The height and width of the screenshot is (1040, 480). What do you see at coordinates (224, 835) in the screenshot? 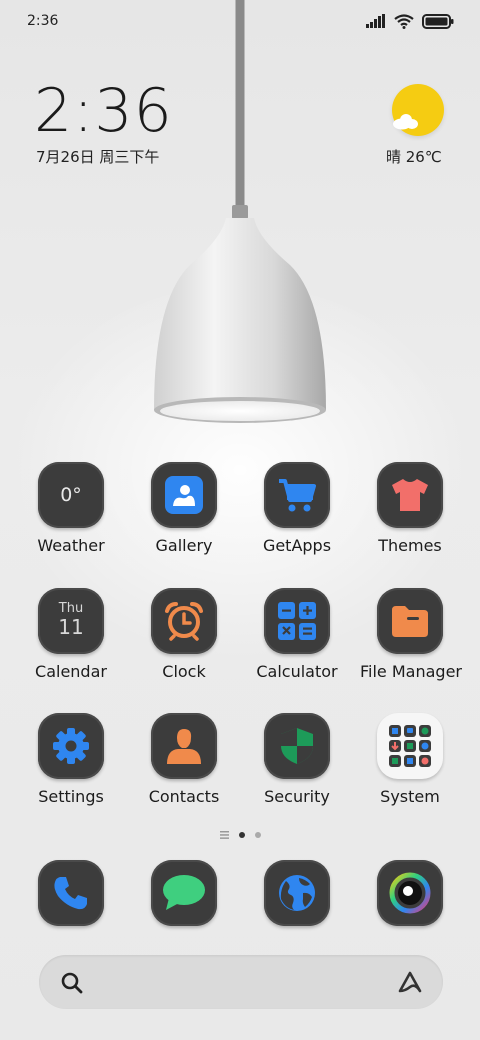
I see `list-view-icon` at bounding box center [224, 835].